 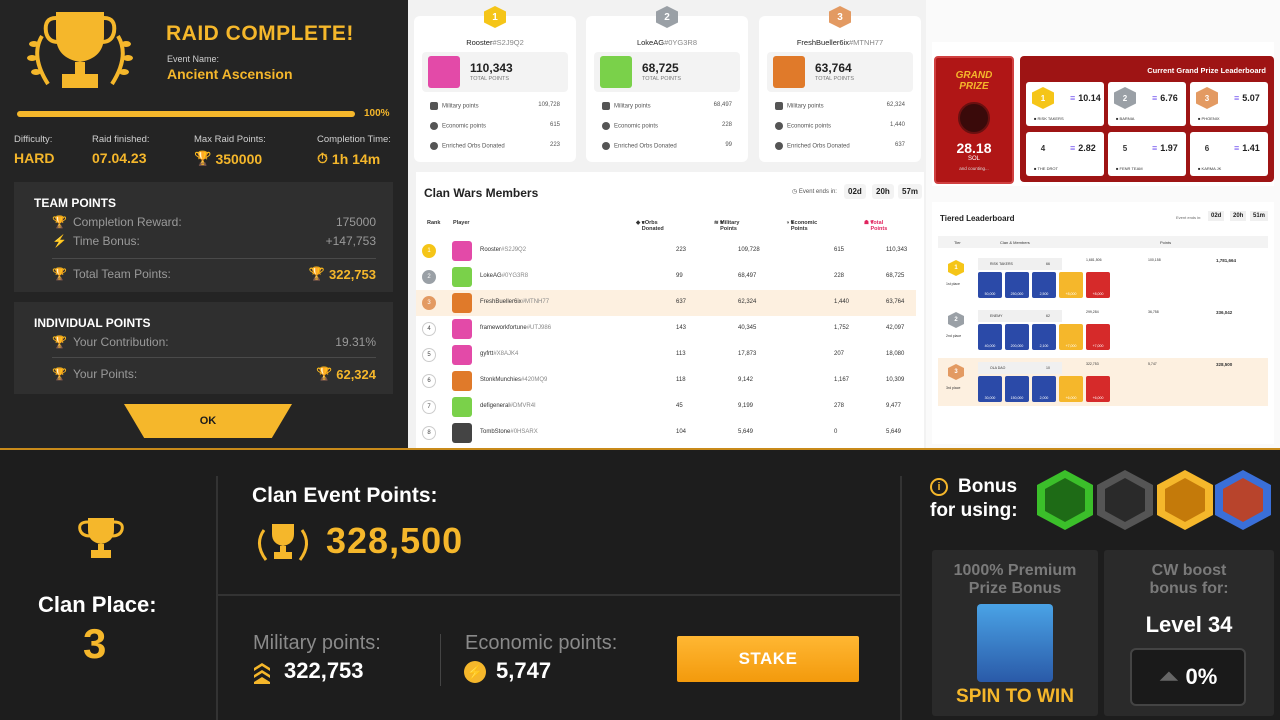 What do you see at coordinates (990, 285) in the screenshot?
I see `reward-tile: 50,000` at bounding box center [990, 285].